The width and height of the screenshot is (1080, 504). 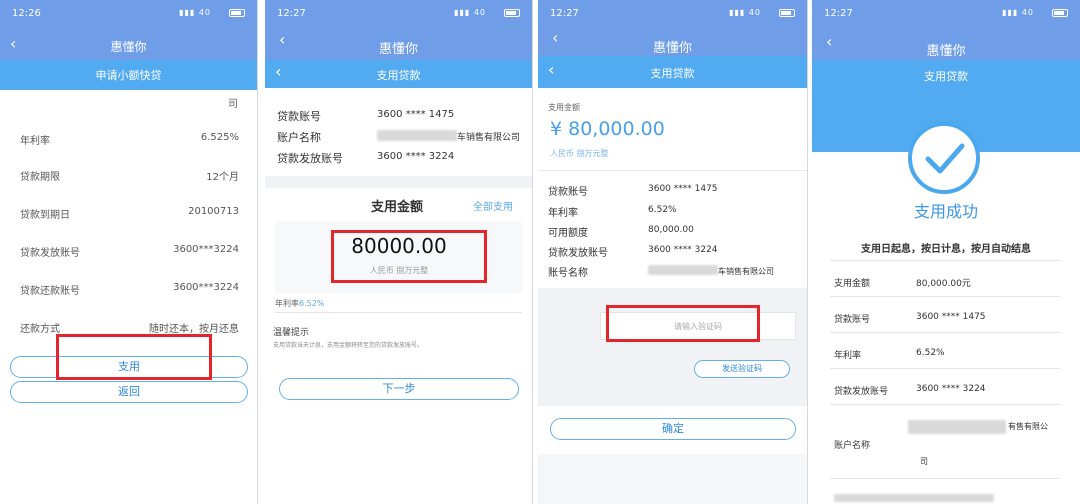 I want to click on company-tail-text: 司, so click(x=233, y=104).